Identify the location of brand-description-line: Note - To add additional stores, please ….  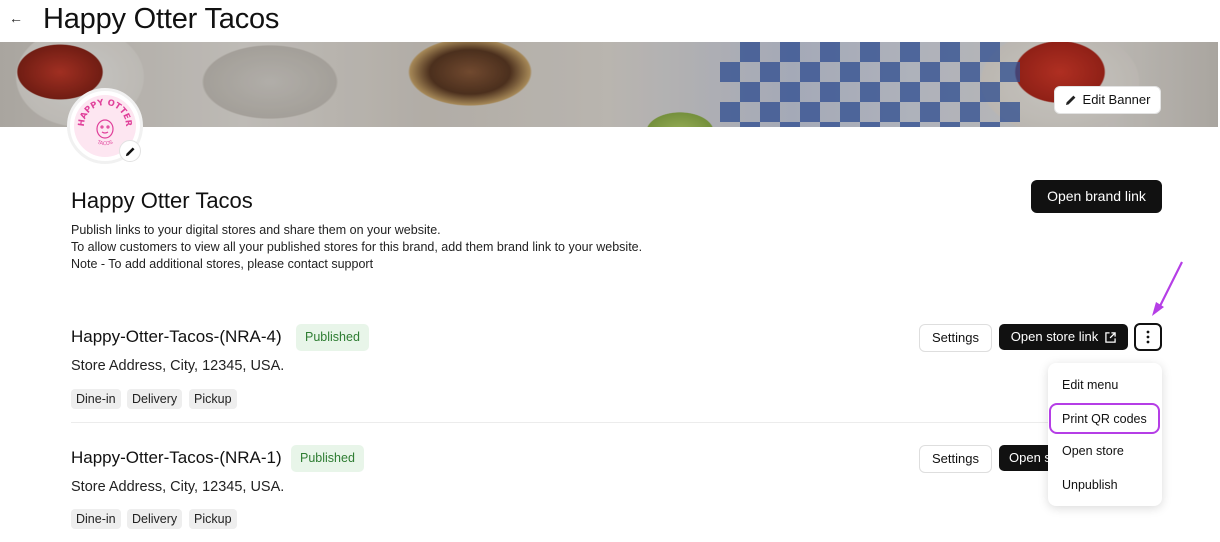
(222, 264).